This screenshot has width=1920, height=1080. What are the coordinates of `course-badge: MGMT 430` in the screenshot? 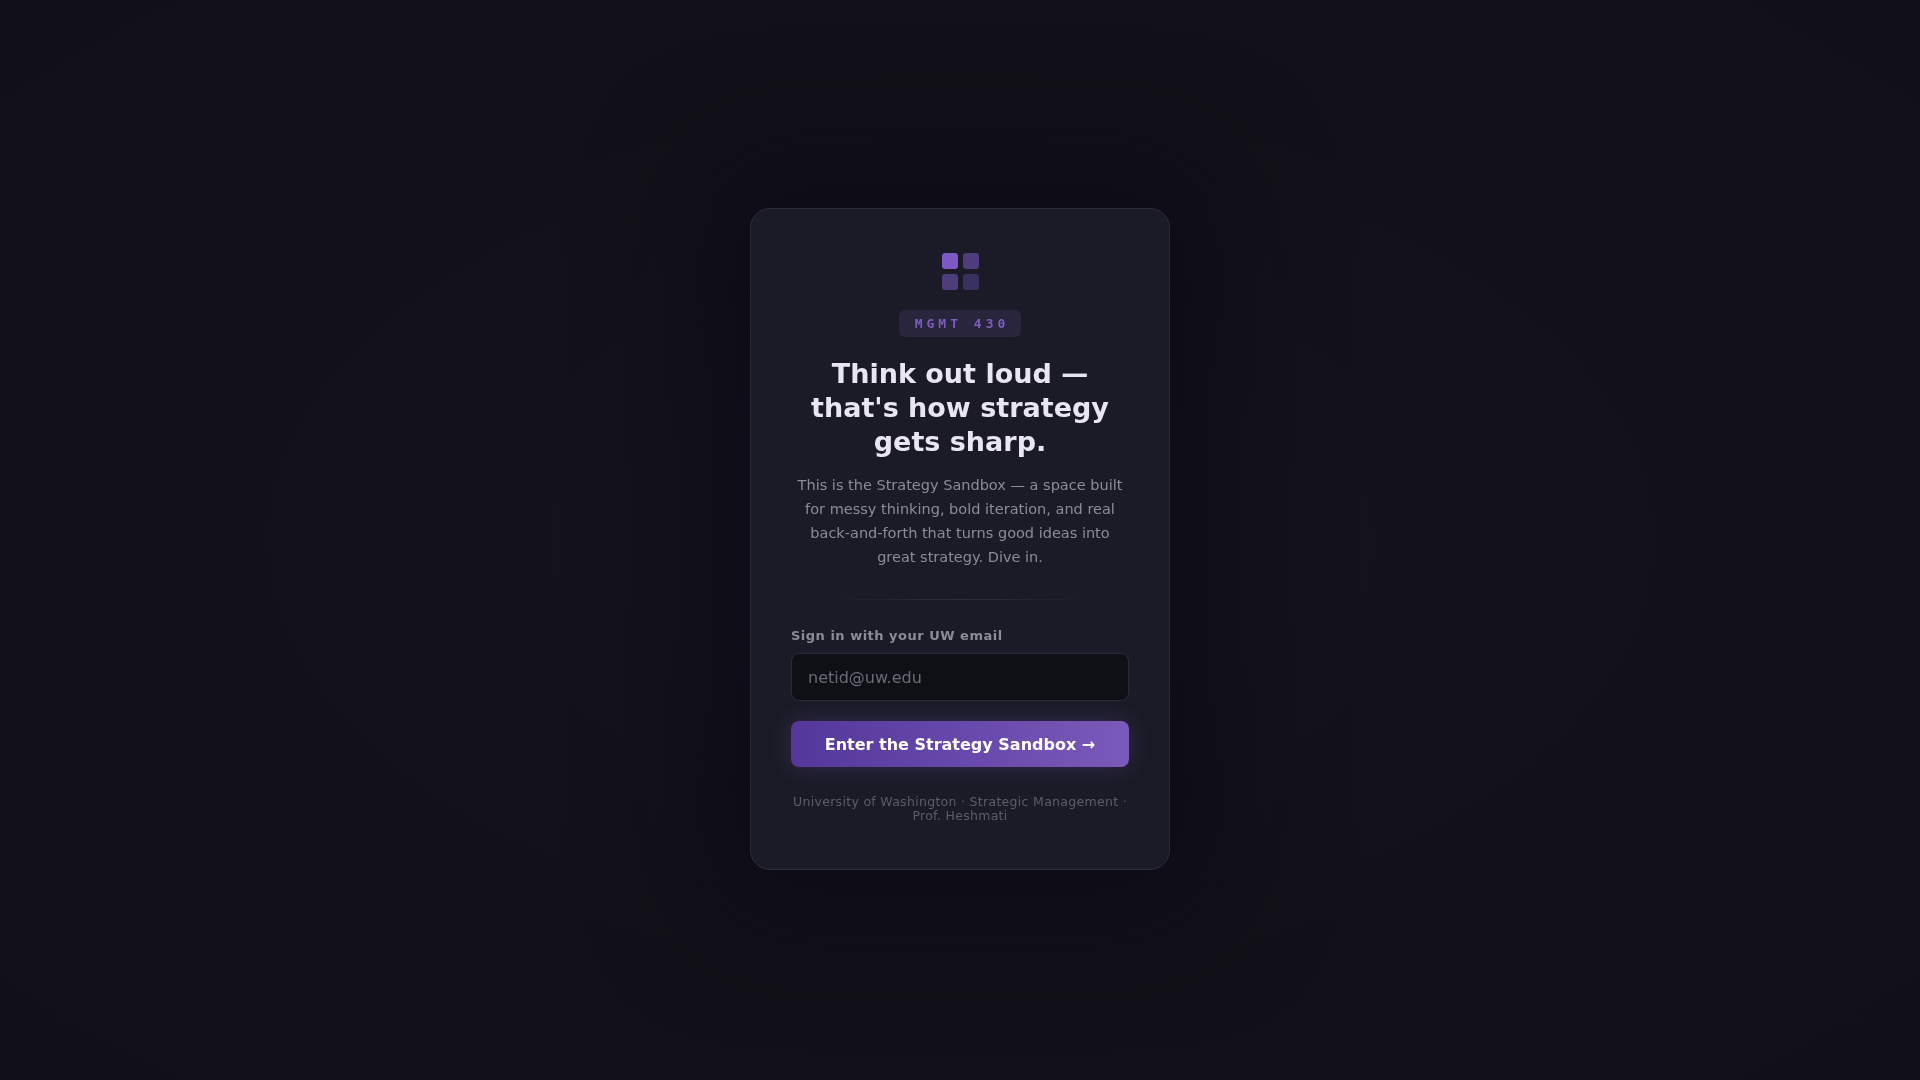 It's located at (960, 323).